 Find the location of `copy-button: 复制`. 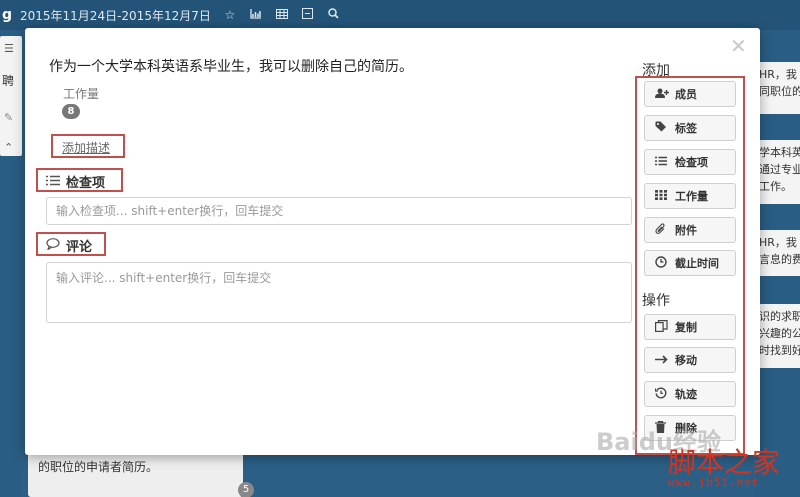

copy-button: 复制 is located at coordinates (690, 327).